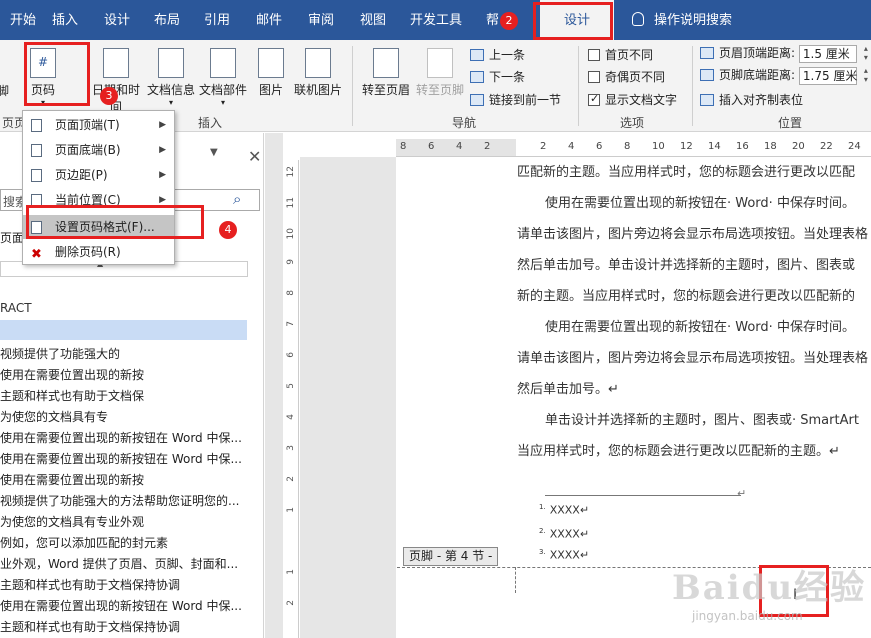 This screenshot has height=638, width=871. What do you see at coordinates (214, 152) in the screenshot?
I see `pane-options-chevron: ▼` at bounding box center [214, 152].